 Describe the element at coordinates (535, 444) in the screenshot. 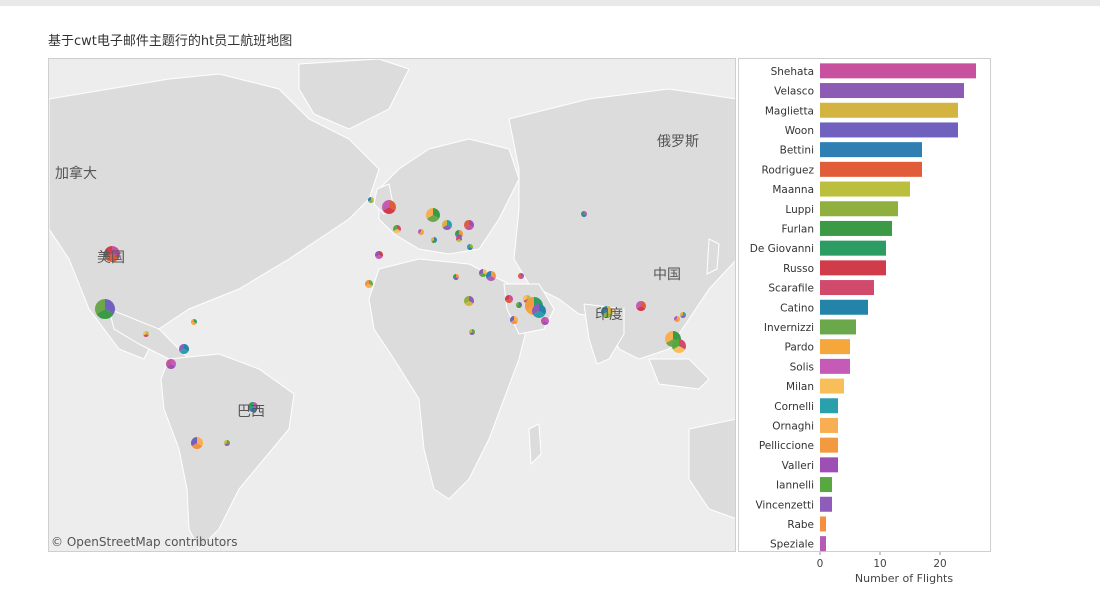

I see `madagascar-landmass` at that location.